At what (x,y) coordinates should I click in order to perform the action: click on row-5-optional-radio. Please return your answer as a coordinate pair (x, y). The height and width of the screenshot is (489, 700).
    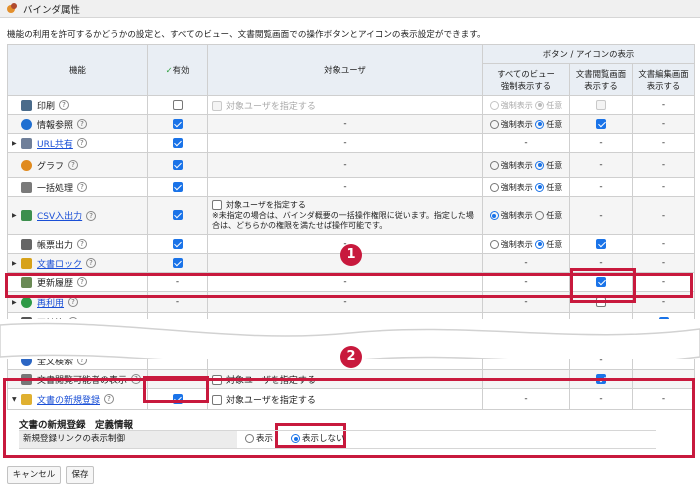
    Looking at the image, I should click on (540, 215).